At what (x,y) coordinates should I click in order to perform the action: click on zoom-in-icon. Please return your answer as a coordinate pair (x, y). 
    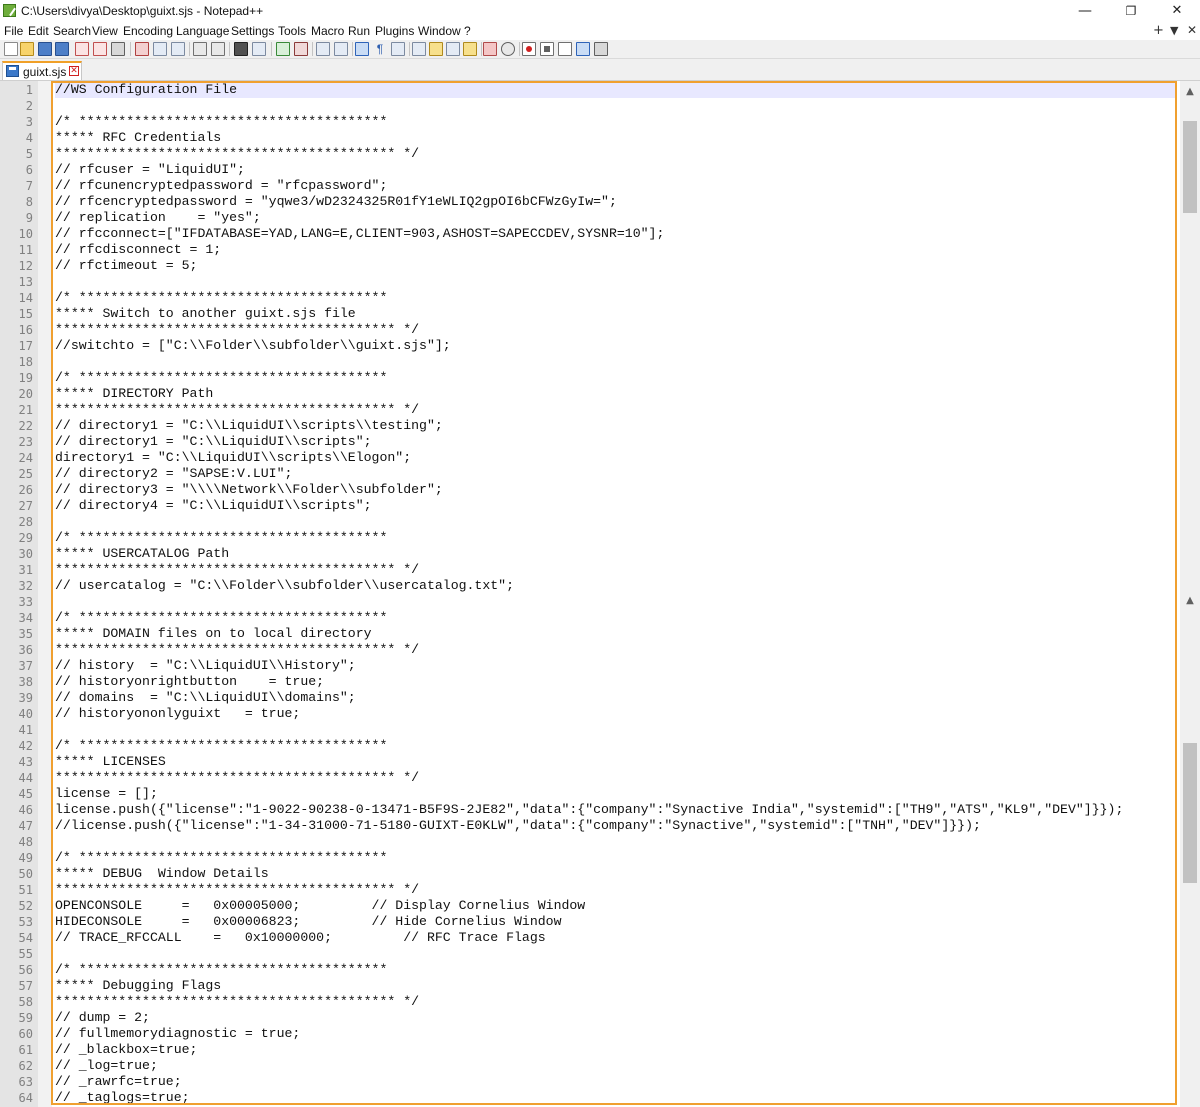
    Looking at the image, I should click on (283, 49).